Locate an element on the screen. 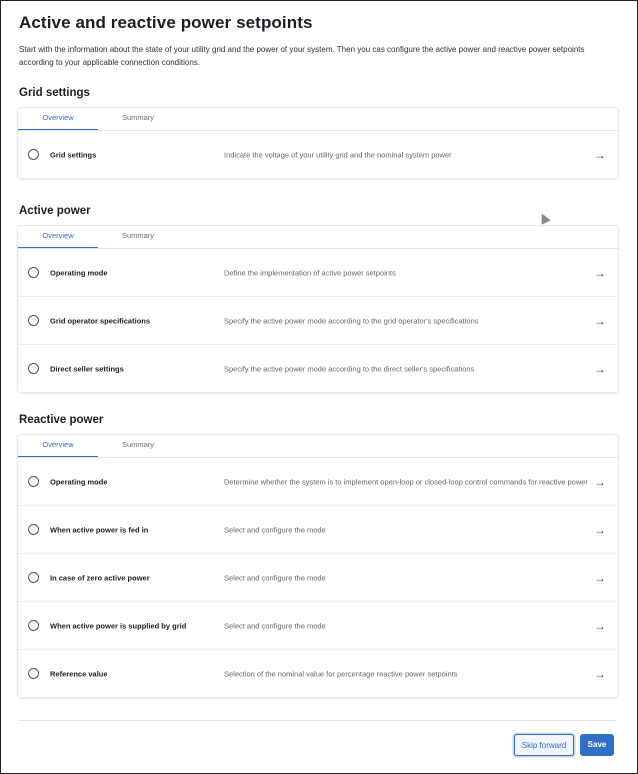 The height and width of the screenshot is (774, 638). save-button: Save is located at coordinates (597, 745).